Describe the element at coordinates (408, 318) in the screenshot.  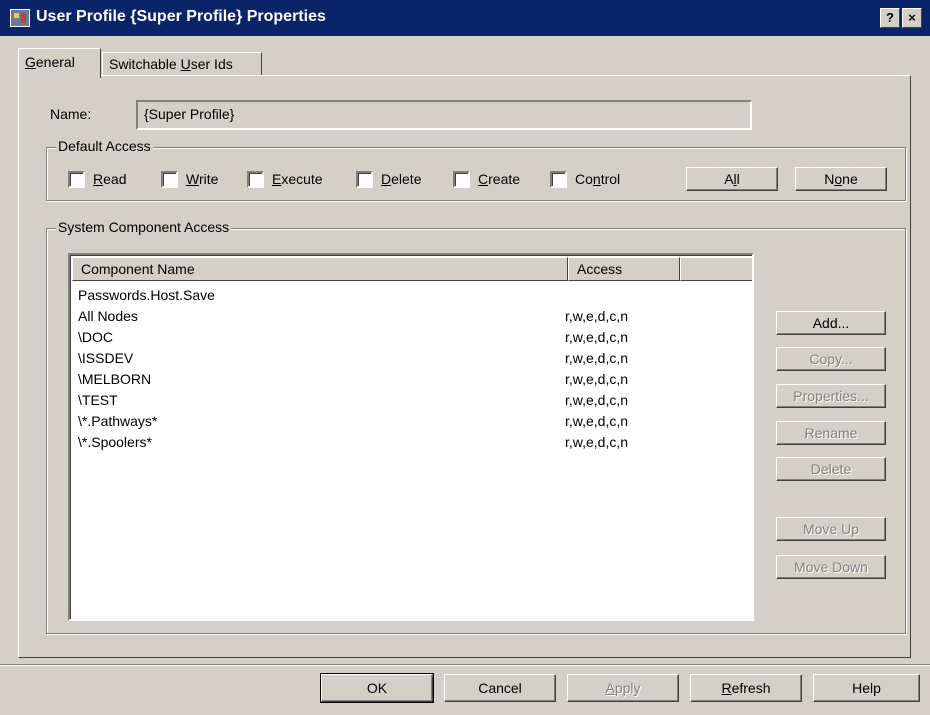
I see `table-row: All Nodes r,w,e,d,c,n` at that location.